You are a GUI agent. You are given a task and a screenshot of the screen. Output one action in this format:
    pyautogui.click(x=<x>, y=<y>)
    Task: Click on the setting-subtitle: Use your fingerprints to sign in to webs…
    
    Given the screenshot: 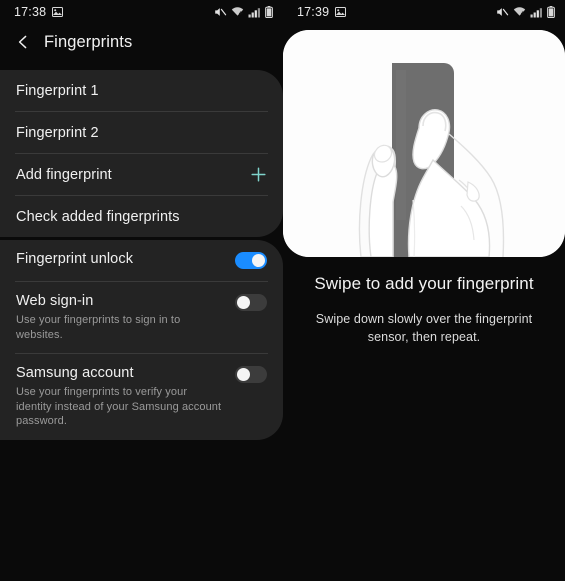 What is the action you would take?
    pyautogui.click(x=98, y=327)
    